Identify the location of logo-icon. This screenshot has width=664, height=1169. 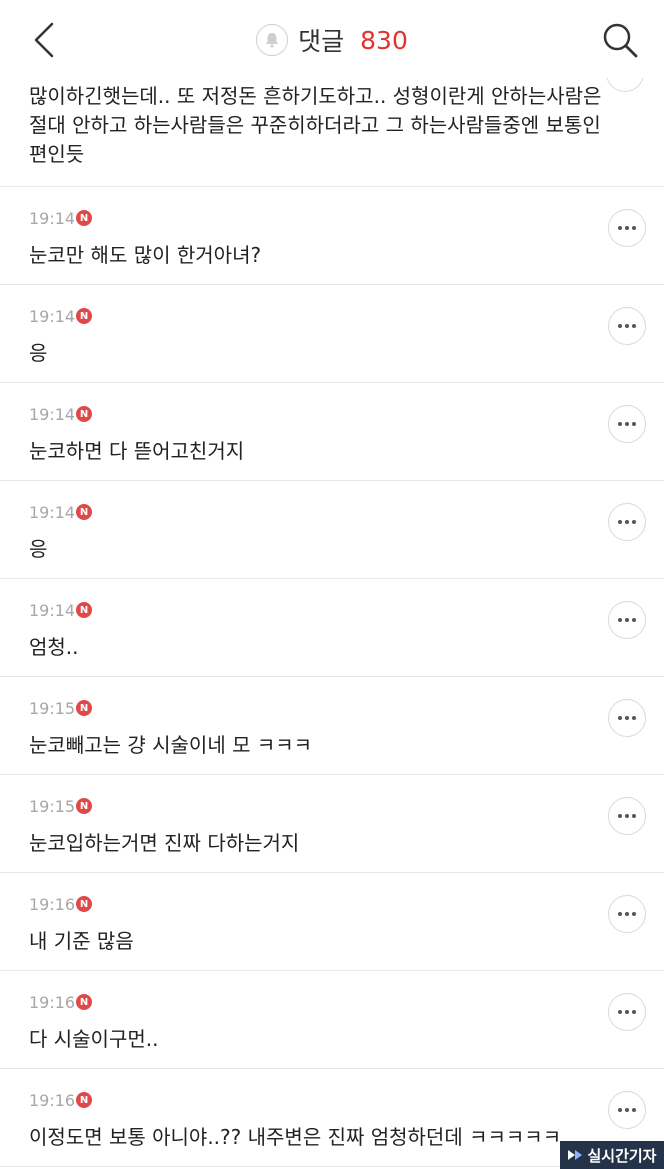
(575, 1155).